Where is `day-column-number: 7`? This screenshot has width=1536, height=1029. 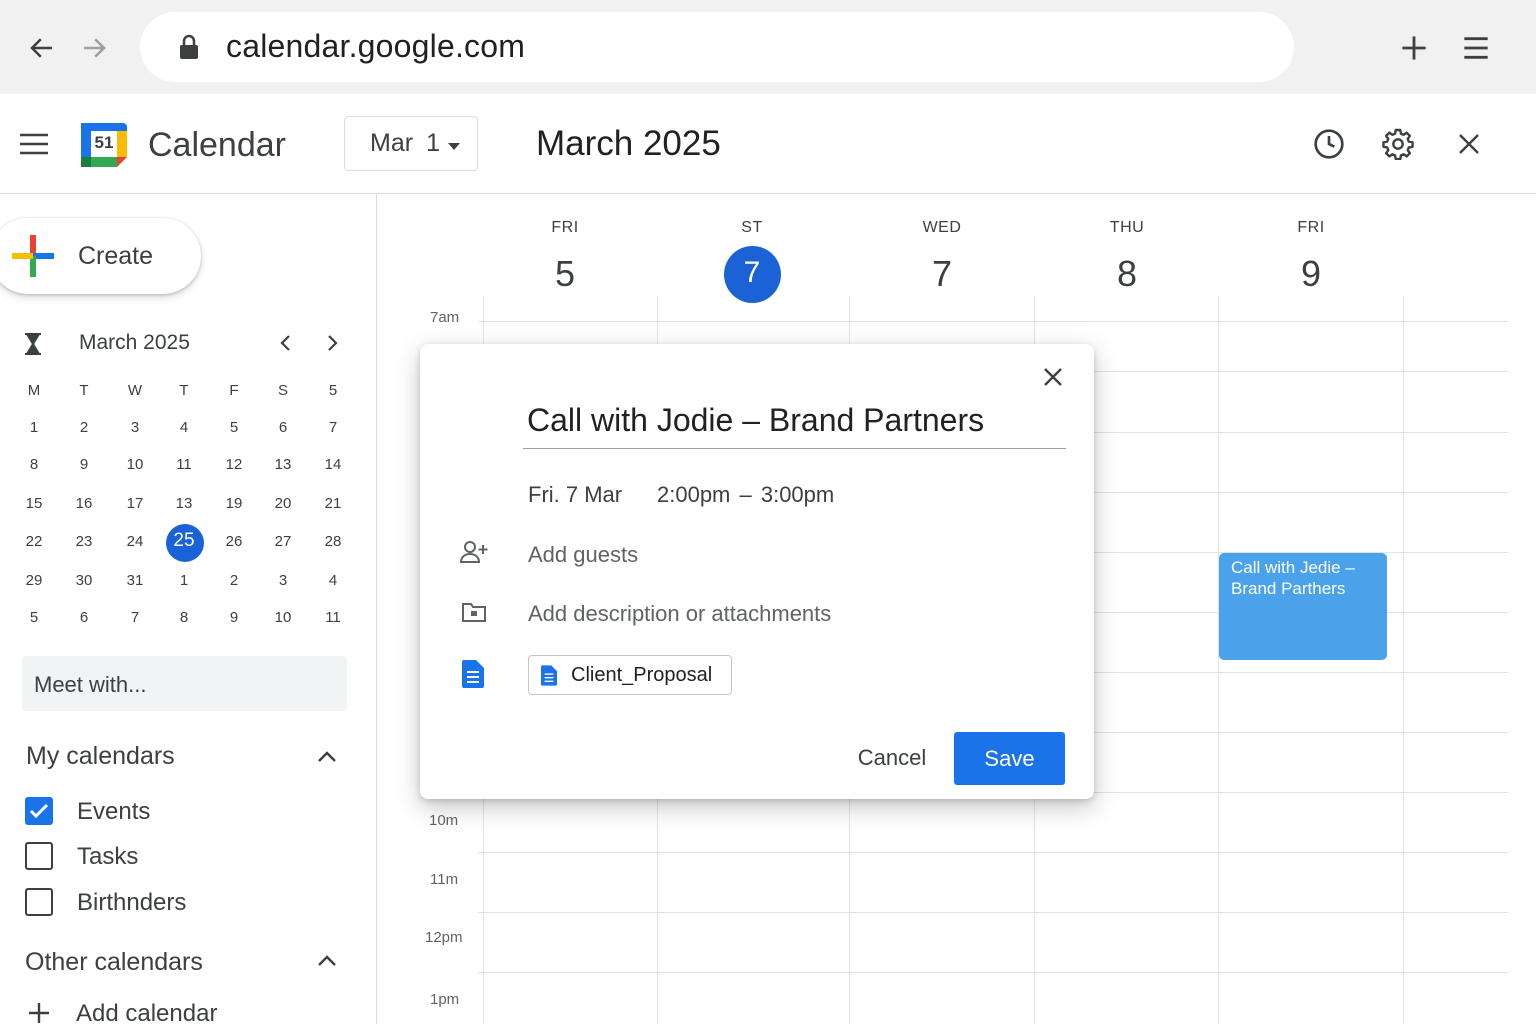 day-column-number: 7 is located at coordinates (942, 274).